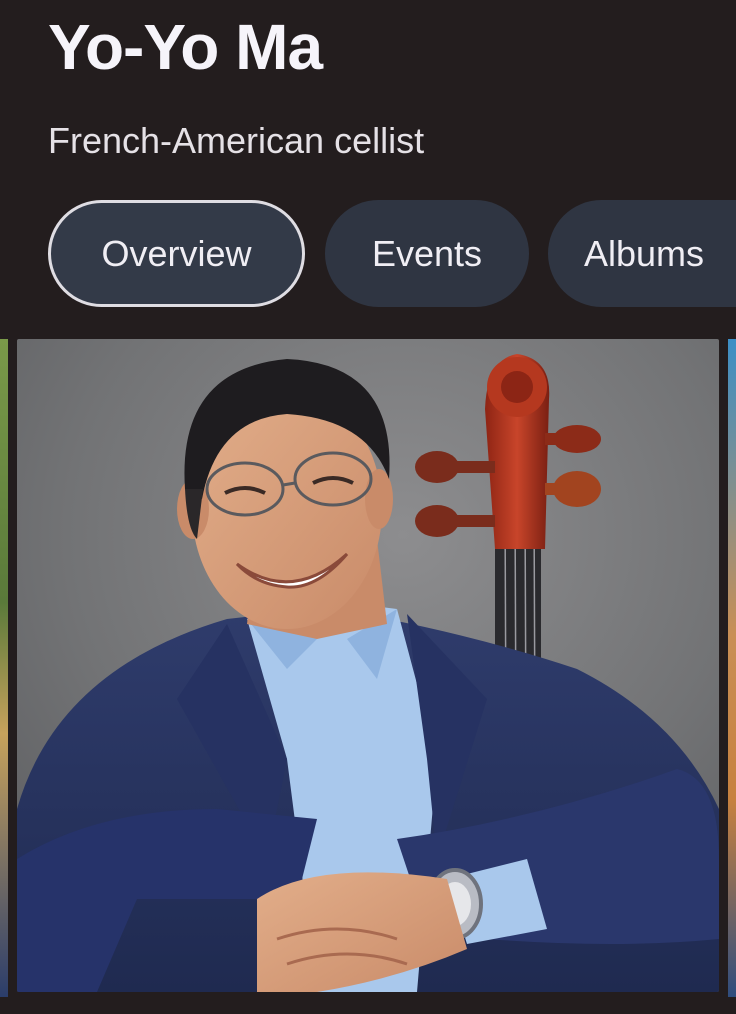 This screenshot has width=736, height=1014. What do you see at coordinates (236, 140) in the screenshot?
I see `entity-description: French-American cellist` at bounding box center [236, 140].